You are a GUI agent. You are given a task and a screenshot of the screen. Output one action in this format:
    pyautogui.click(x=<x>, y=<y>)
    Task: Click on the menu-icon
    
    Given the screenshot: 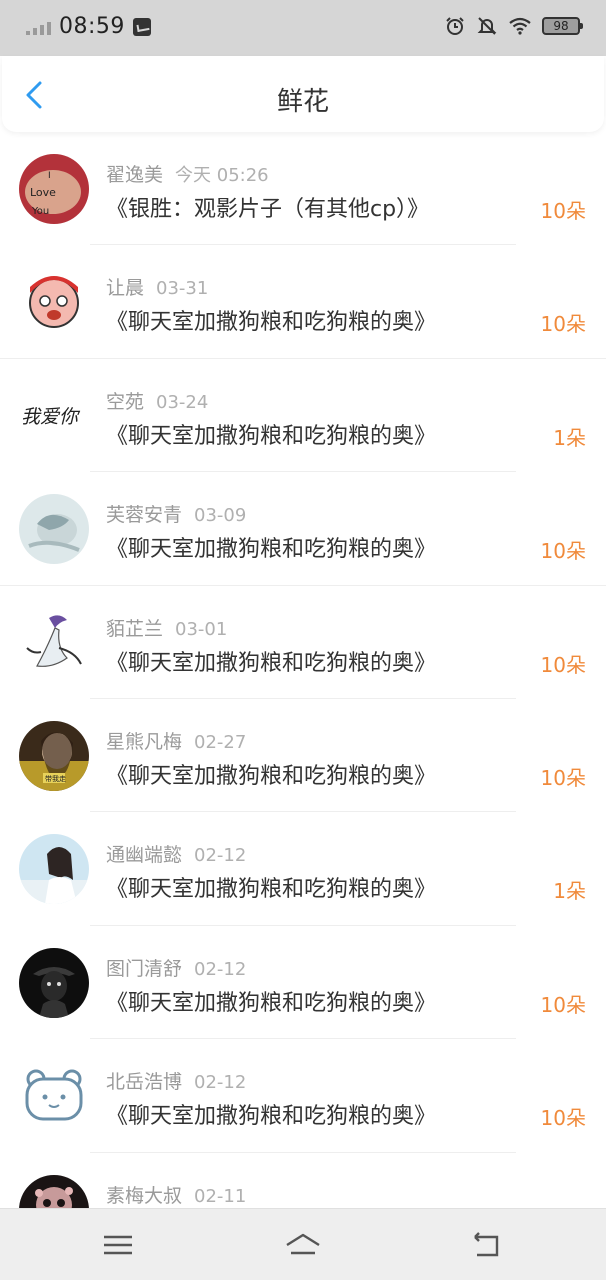 What is the action you would take?
    pyautogui.click(x=118, y=1245)
    